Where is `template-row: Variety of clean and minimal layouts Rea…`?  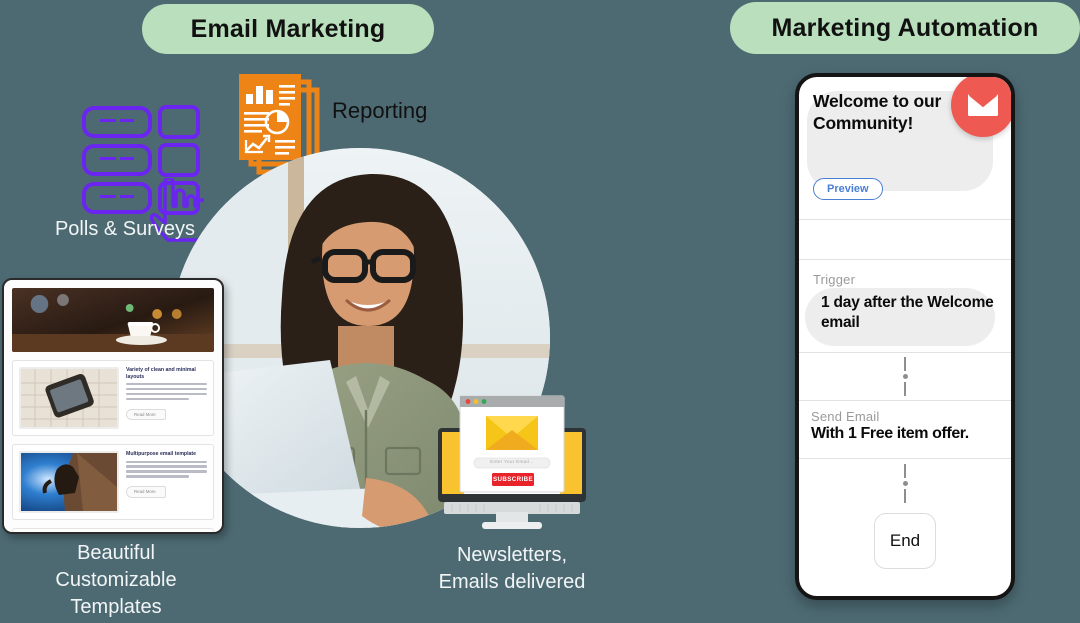 template-row: Variety of clean and minimal layouts Rea… is located at coordinates (113, 398).